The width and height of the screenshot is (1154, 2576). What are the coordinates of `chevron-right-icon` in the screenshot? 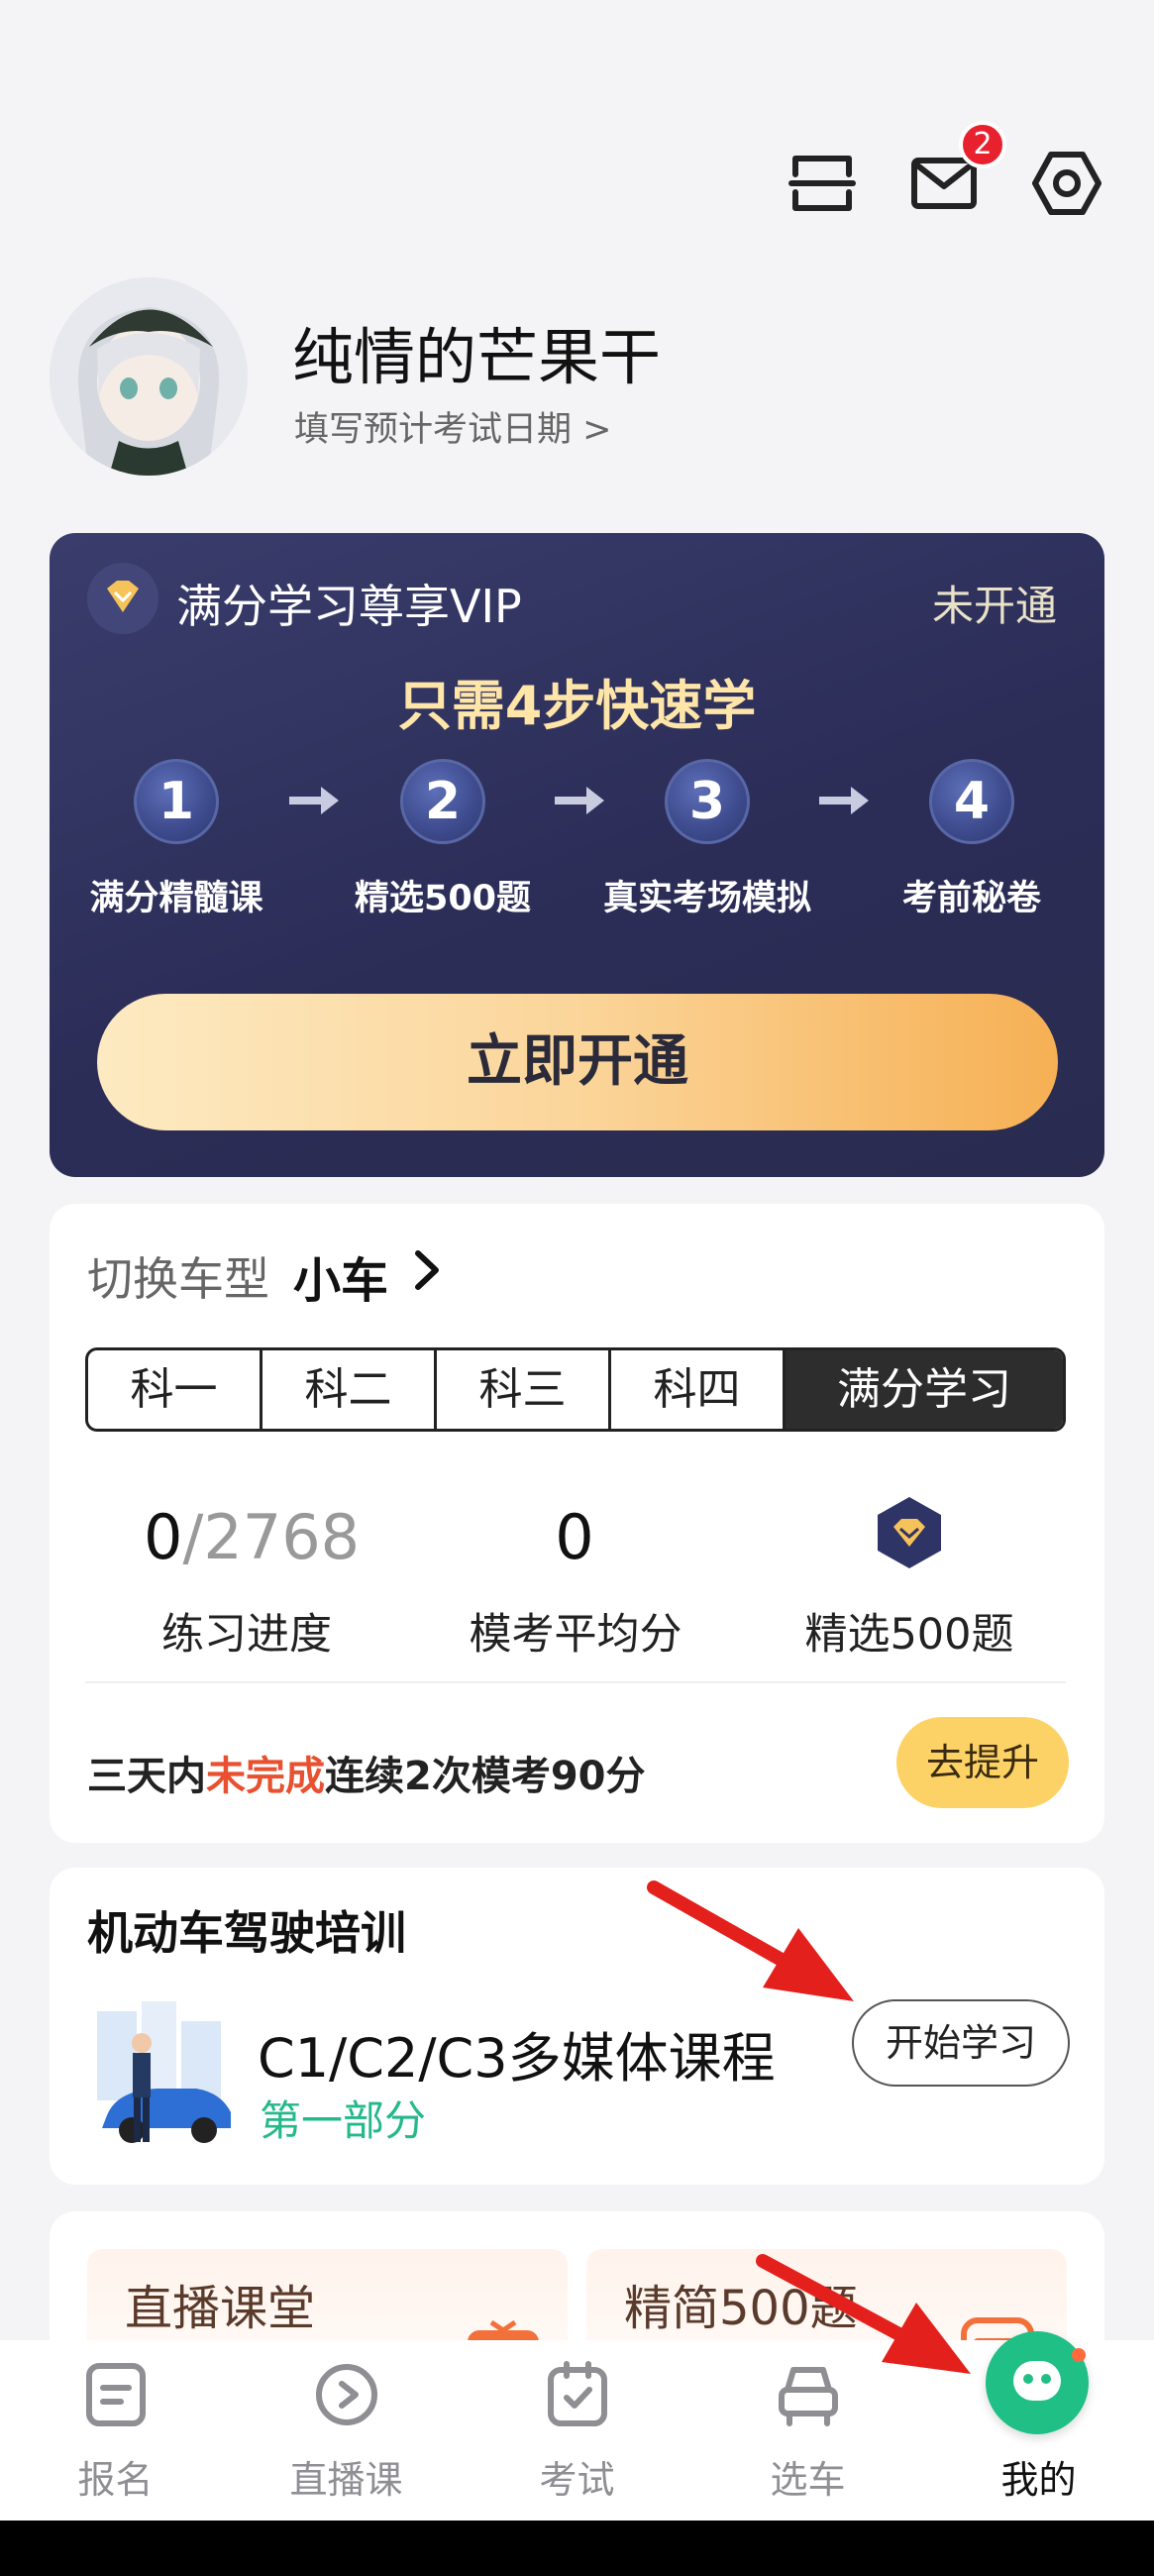 It's located at (428, 1270).